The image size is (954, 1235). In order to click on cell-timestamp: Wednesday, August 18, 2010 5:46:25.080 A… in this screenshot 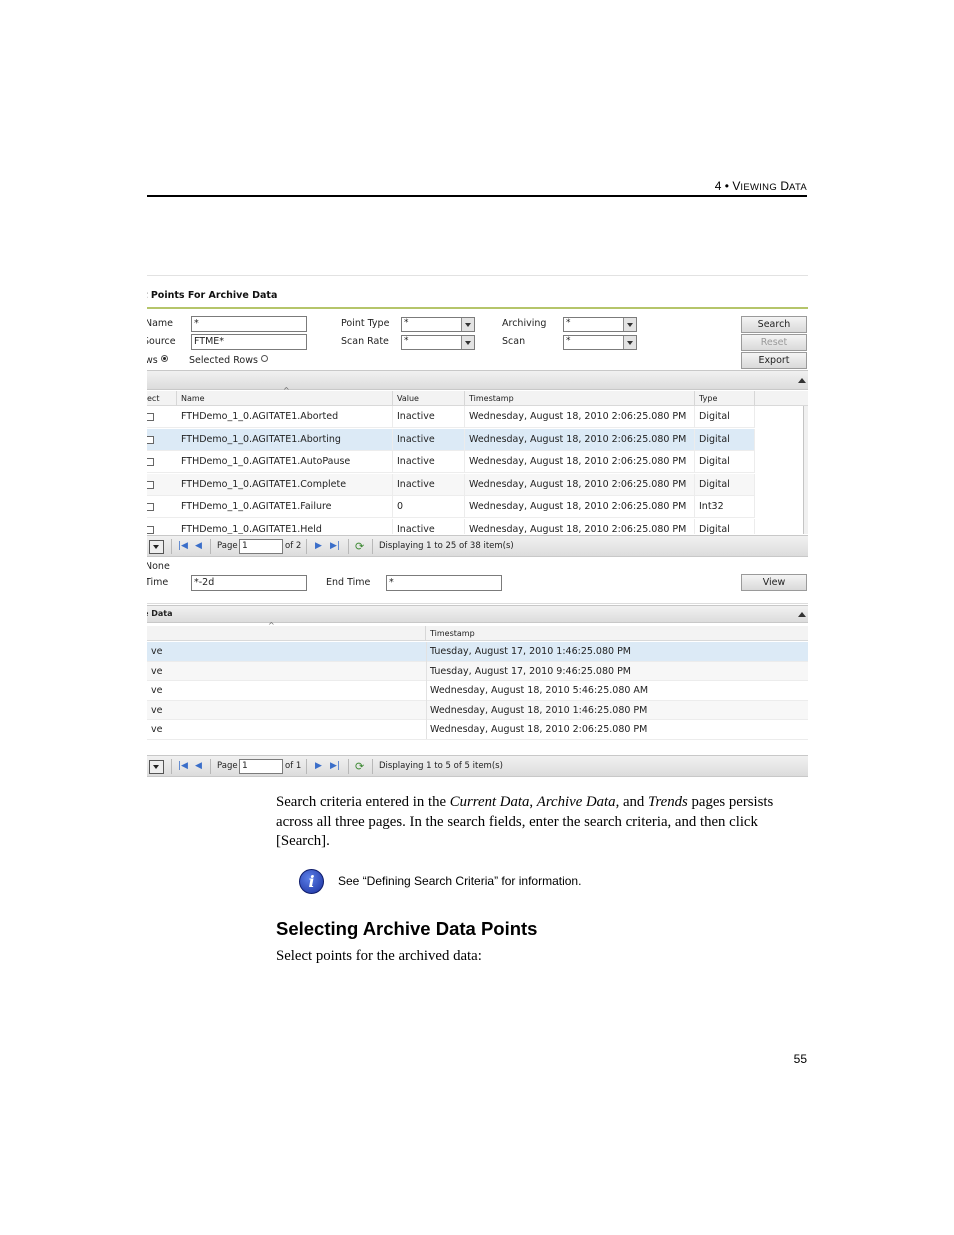, I will do `click(539, 690)`.